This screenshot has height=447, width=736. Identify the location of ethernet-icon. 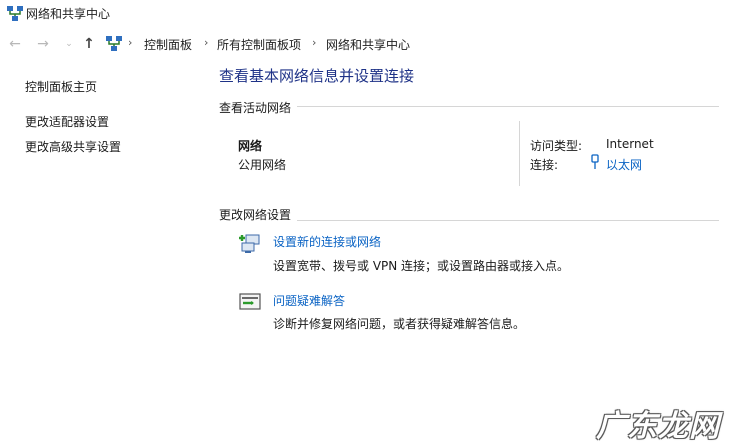
(595, 161).